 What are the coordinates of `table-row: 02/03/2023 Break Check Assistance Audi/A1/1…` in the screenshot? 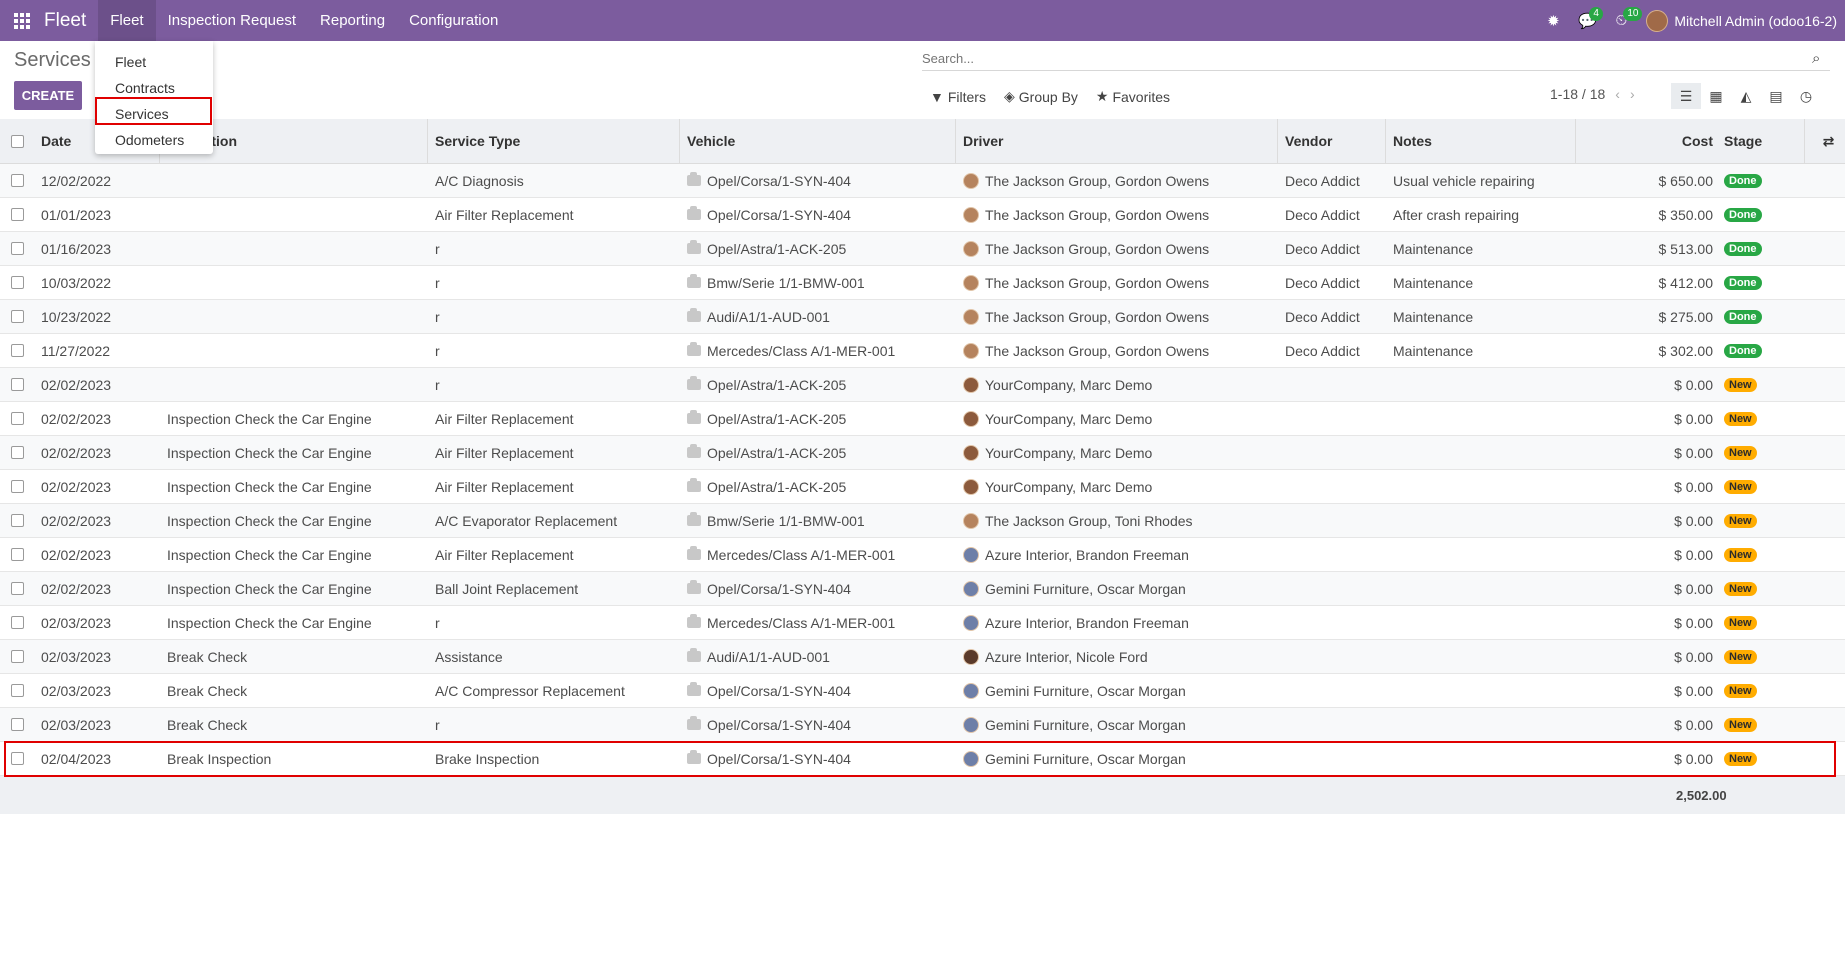 It's located at (922, 657).